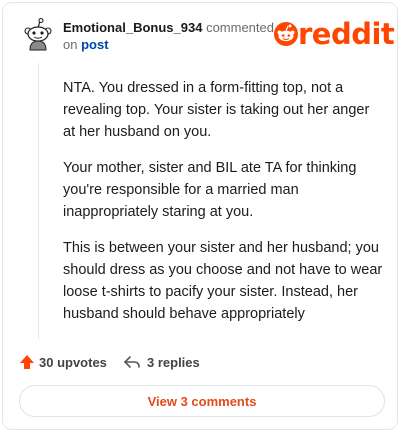  I want to click on upvote-arrow-icon, so click(27, 362).